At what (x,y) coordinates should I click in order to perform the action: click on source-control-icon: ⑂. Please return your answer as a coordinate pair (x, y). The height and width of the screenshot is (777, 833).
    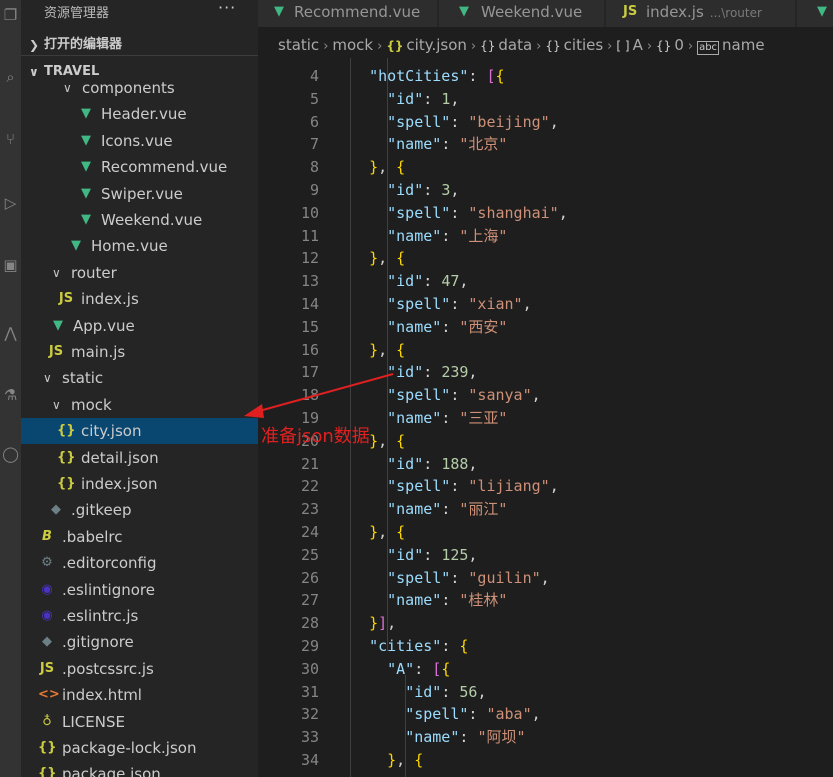
    Looking at the image, I should click on (10, 139).